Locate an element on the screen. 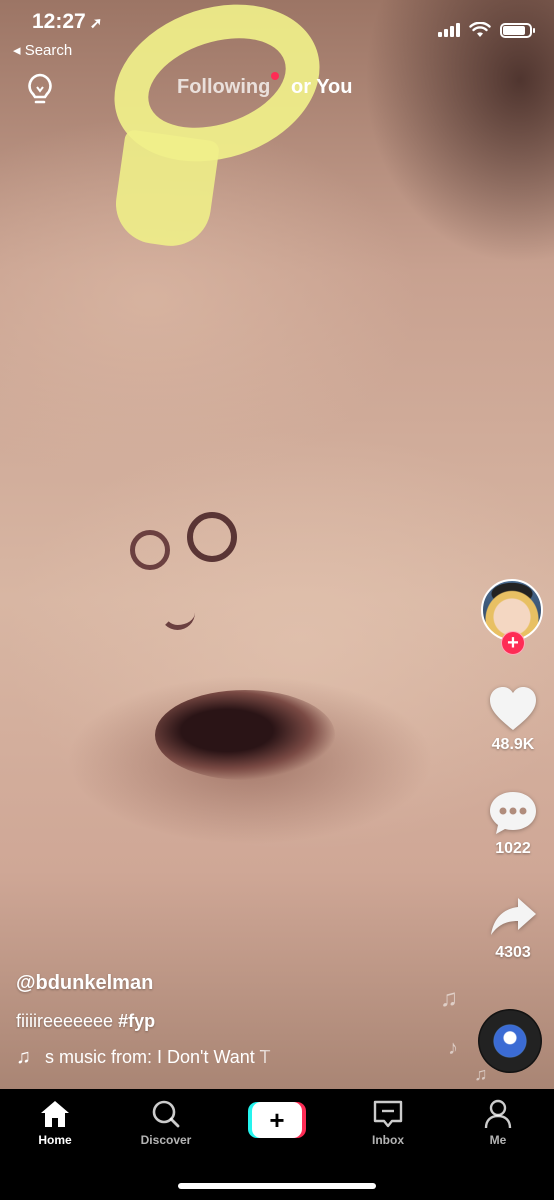 The width and height of the screenshot is (554, 1200). video-mark-right is located at coordinates (212, 537).